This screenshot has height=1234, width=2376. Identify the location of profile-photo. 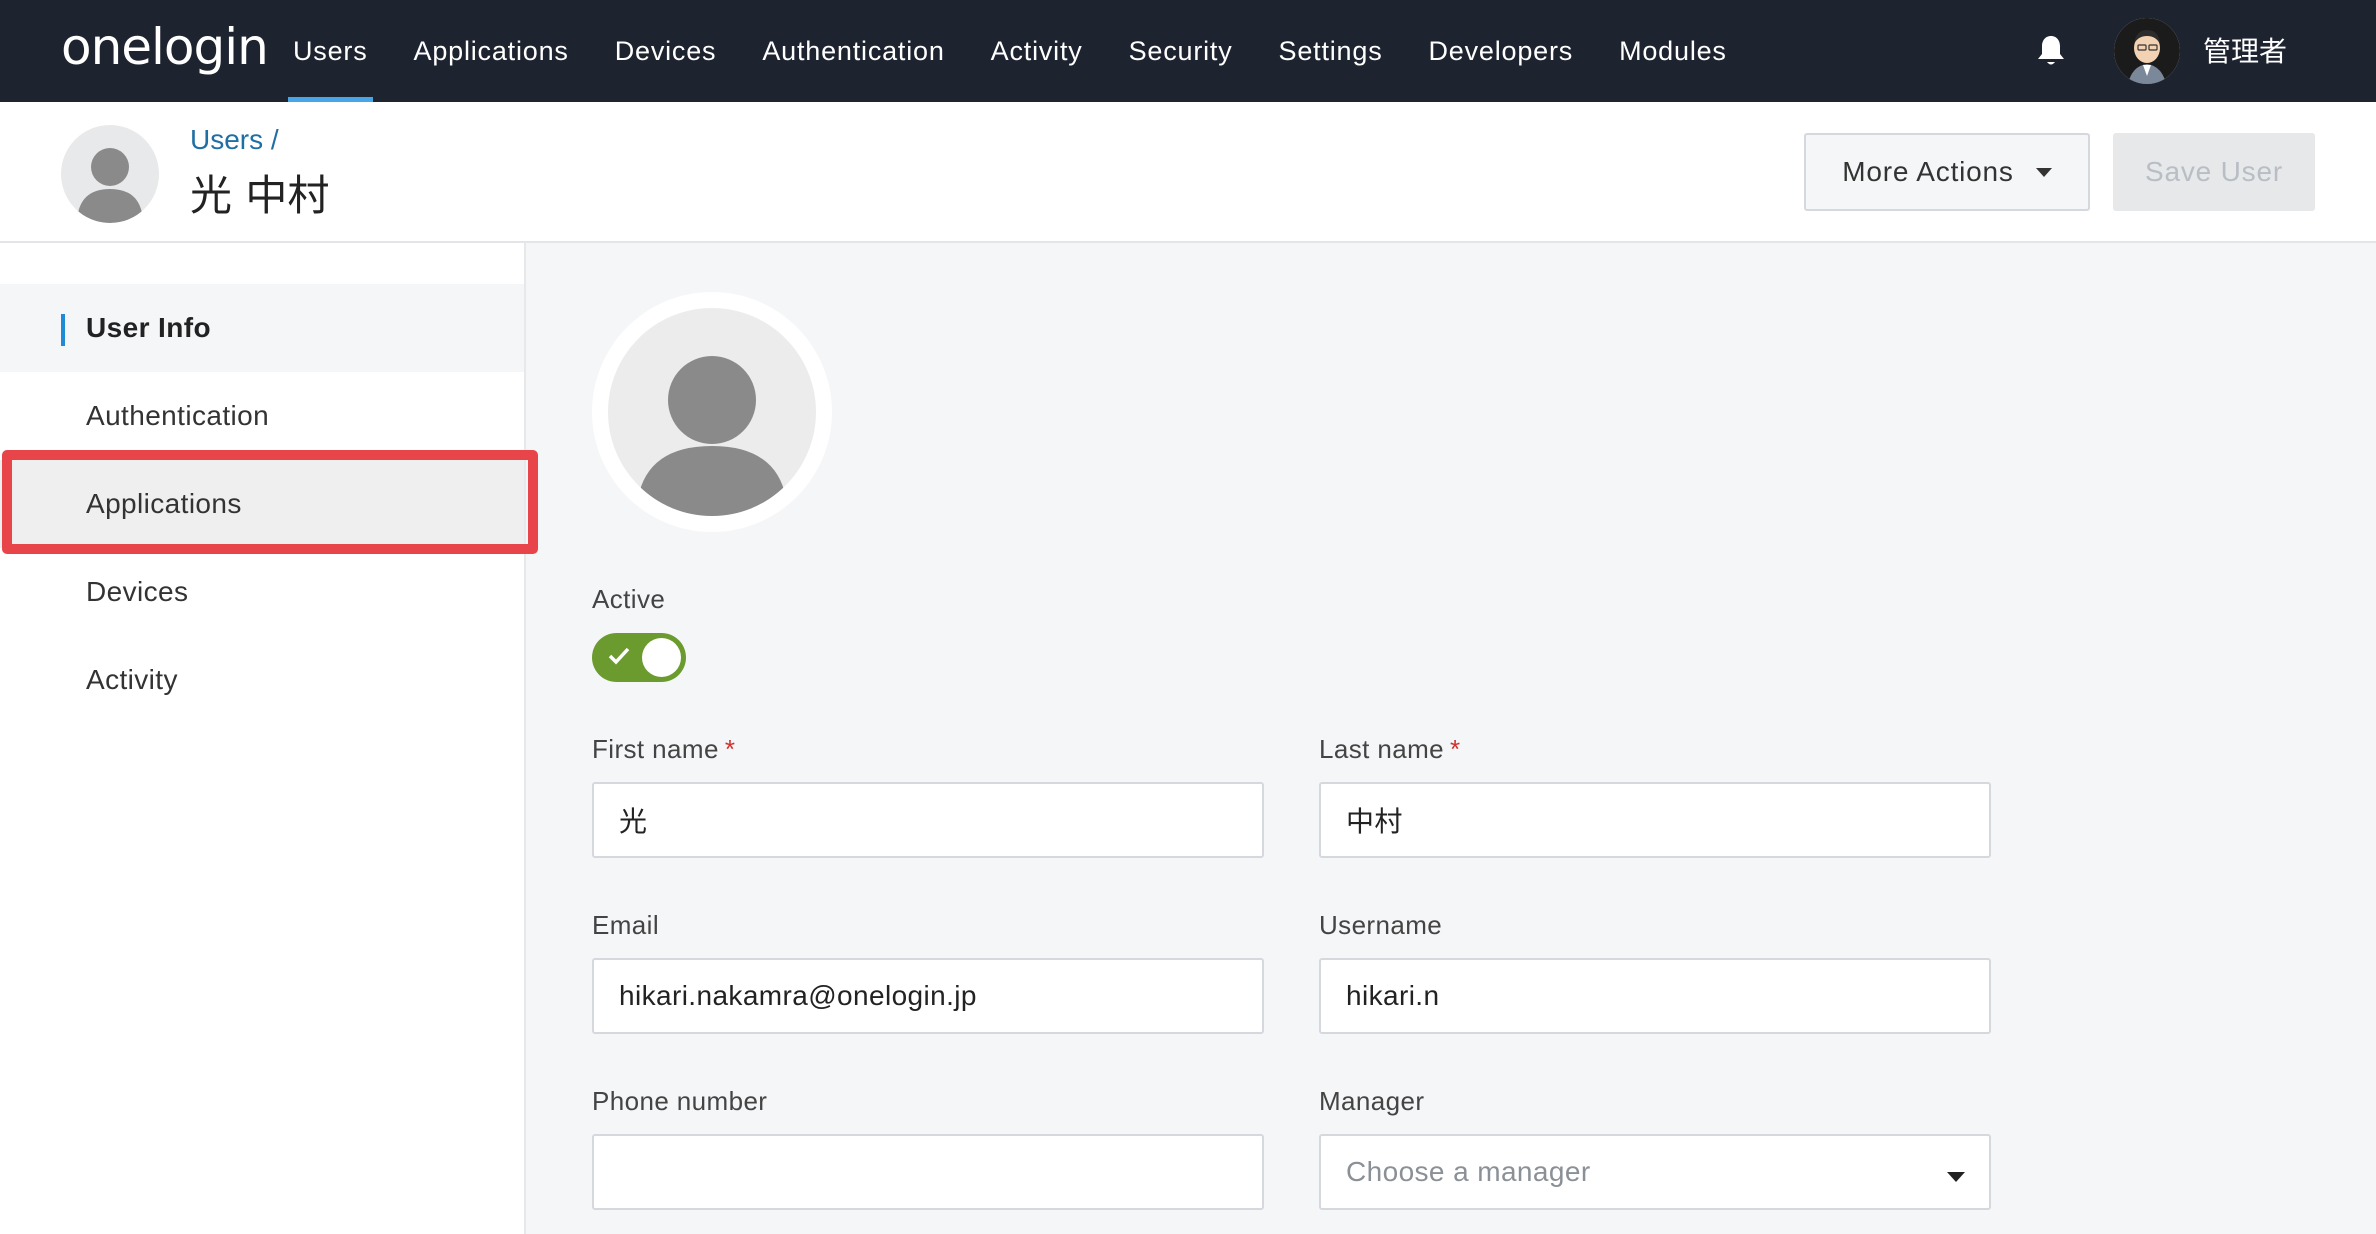
(712, 412).